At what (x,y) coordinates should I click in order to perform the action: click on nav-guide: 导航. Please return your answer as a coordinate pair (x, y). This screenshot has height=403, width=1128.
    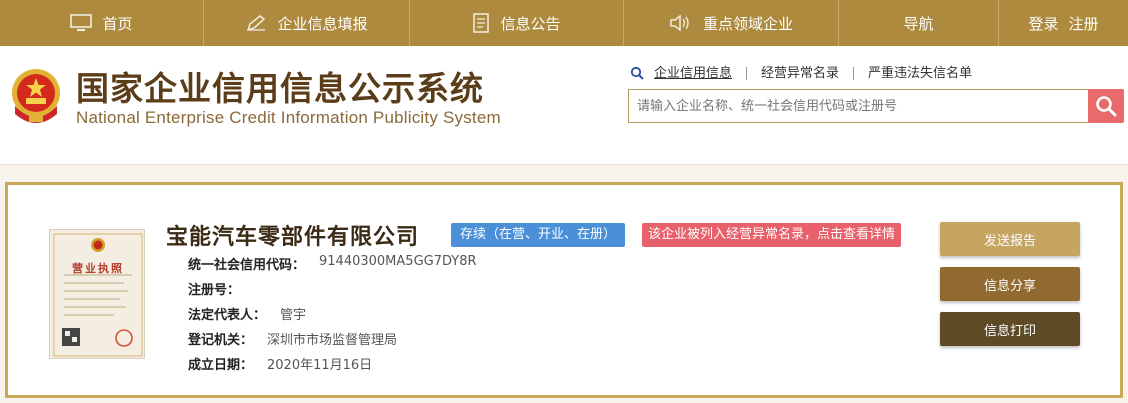
    Looking at the image, I should click on (919, 23).